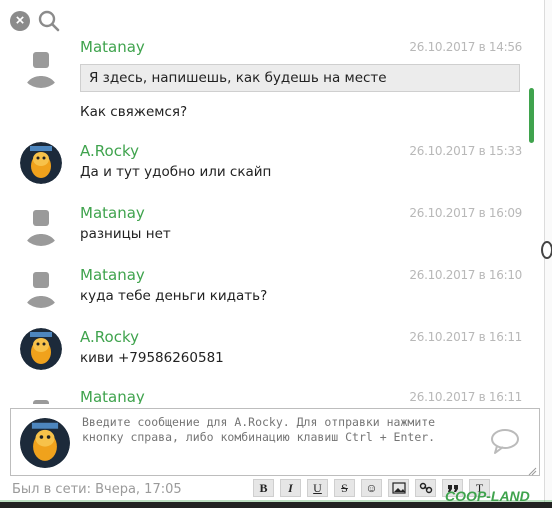 This screenshot has height=508, width=552. Describe the element at coordinates (505, 443) in the screenshot. I see `send-icon` at that location.